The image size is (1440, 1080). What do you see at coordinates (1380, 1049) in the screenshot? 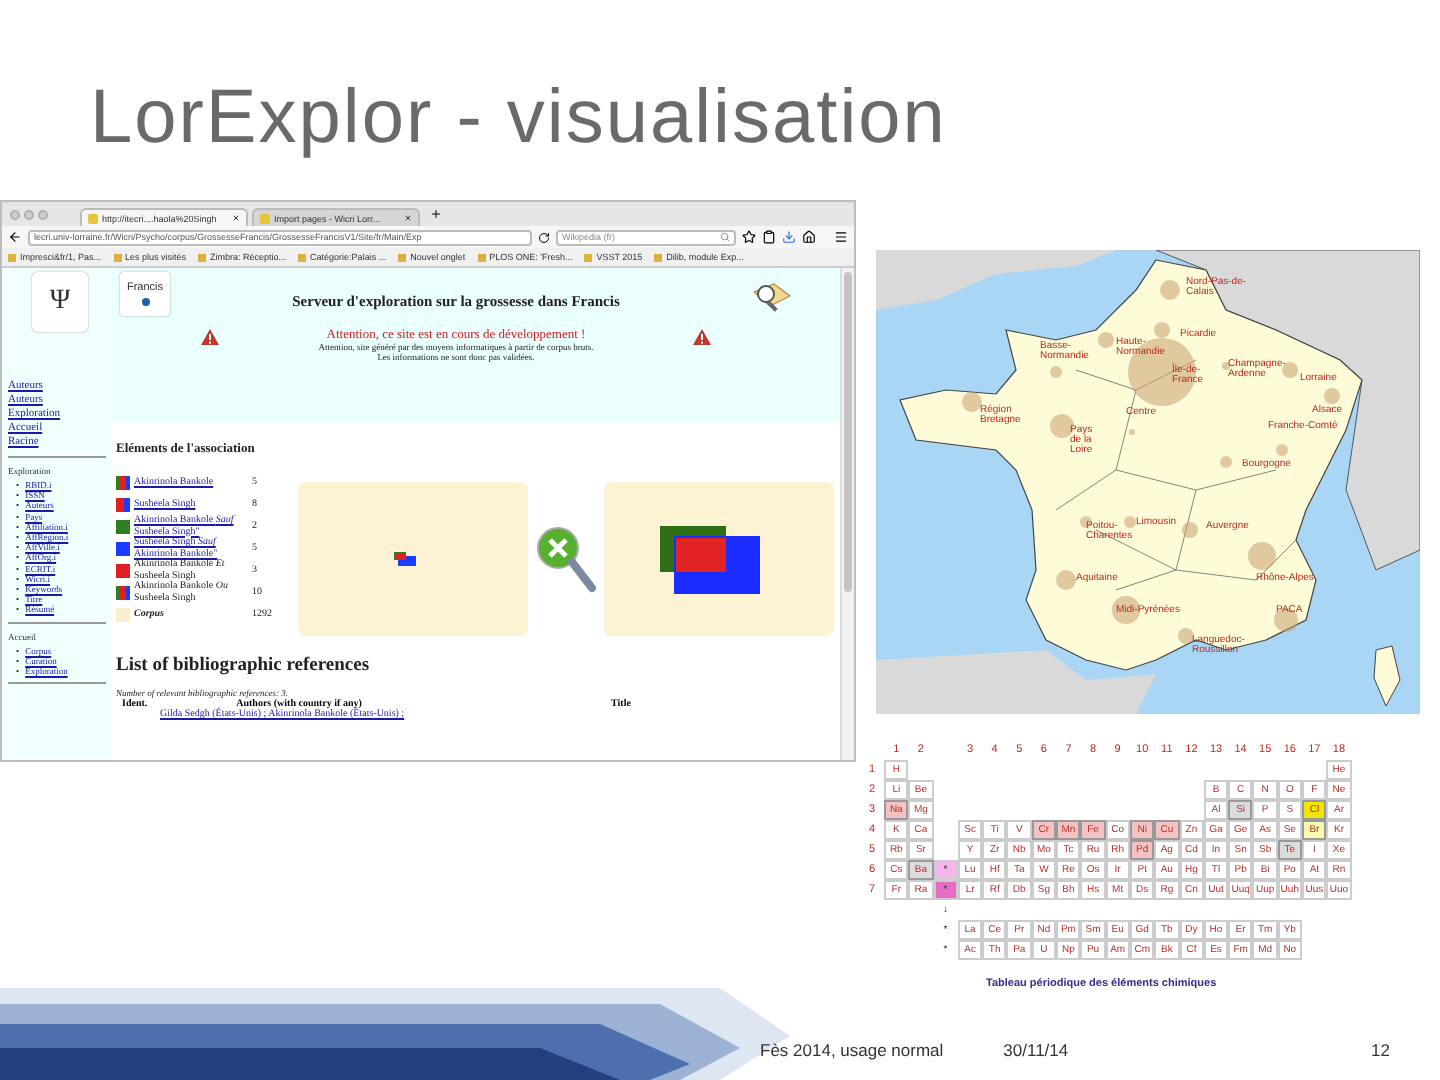
I see `page-number: 12` at bounding box center [1380, 1049].